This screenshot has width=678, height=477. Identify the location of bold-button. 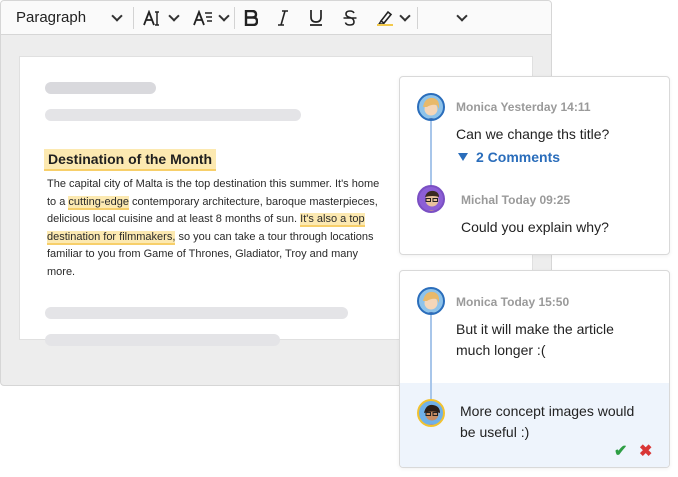
(251, 17).